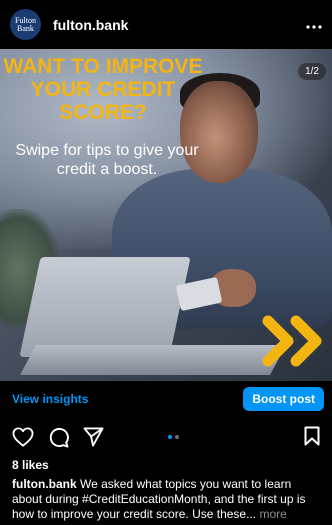 The image size is (332, 525). I want to click on avatar-text-line2: Bank, so click(25, 28).